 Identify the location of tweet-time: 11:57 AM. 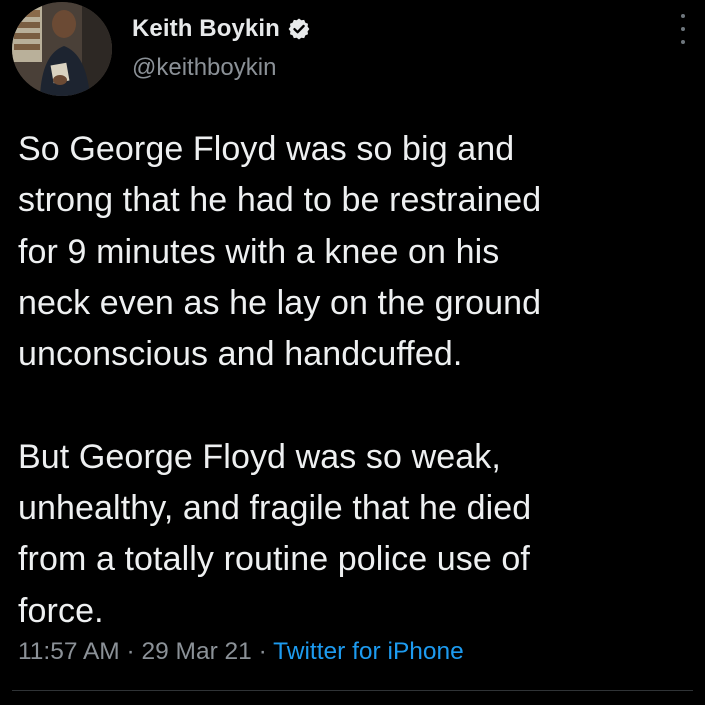
(69, 651).